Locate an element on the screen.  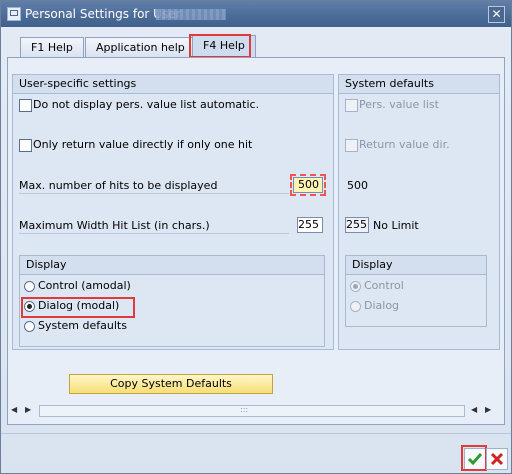
system-defaults-heading: System defaults is located at coordinates (419, 84).